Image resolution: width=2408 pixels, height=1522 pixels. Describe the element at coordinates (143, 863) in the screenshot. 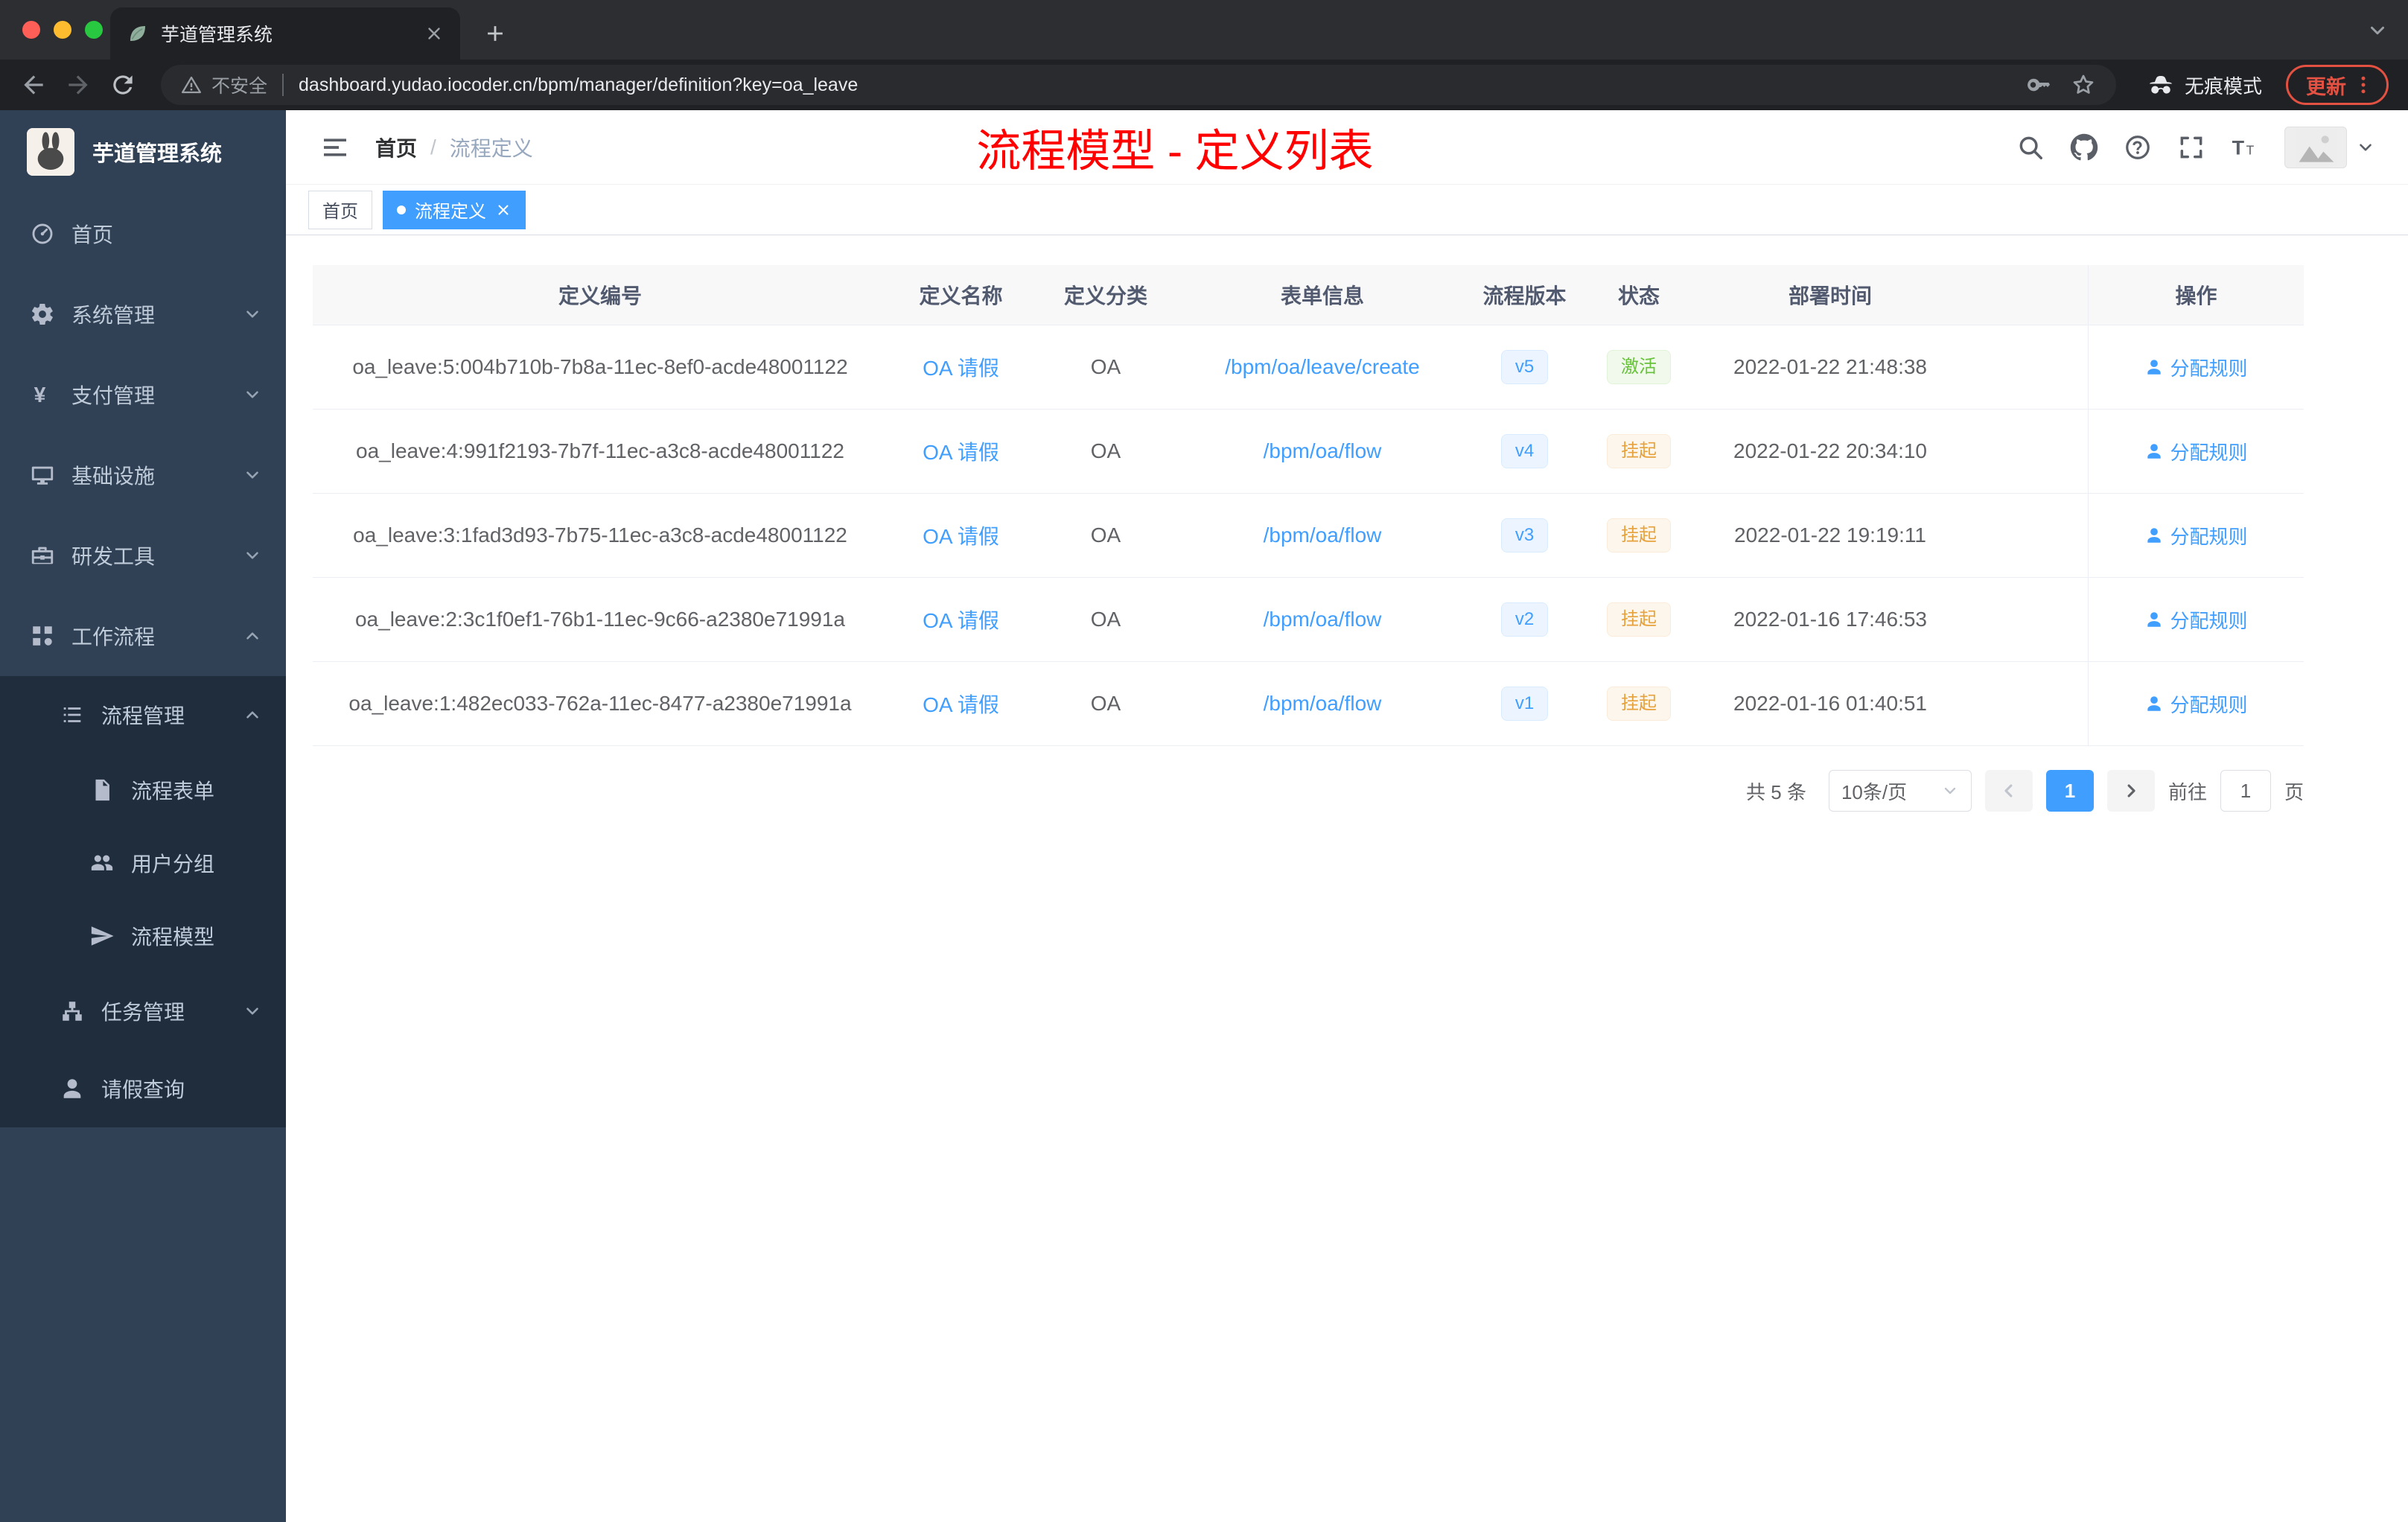

I see `sidebar-item-user-group: 用户分组` at that location.